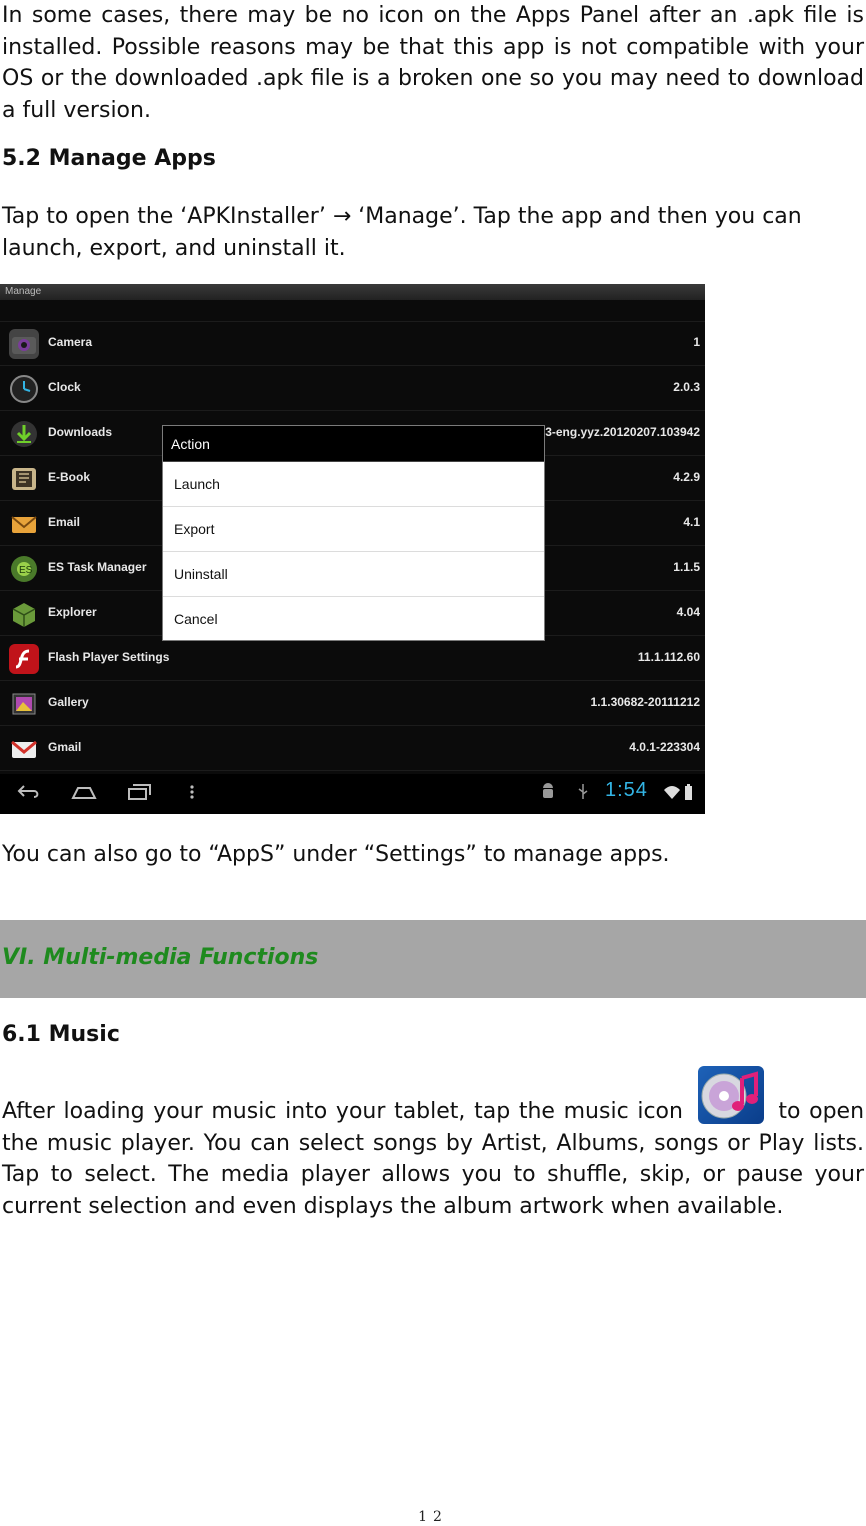  What do you see at coordinates (352, 749) in the screenshot?
I see `app-row-gmail: Gmail 4.0.1-223304` at bounding box center [352, 749].